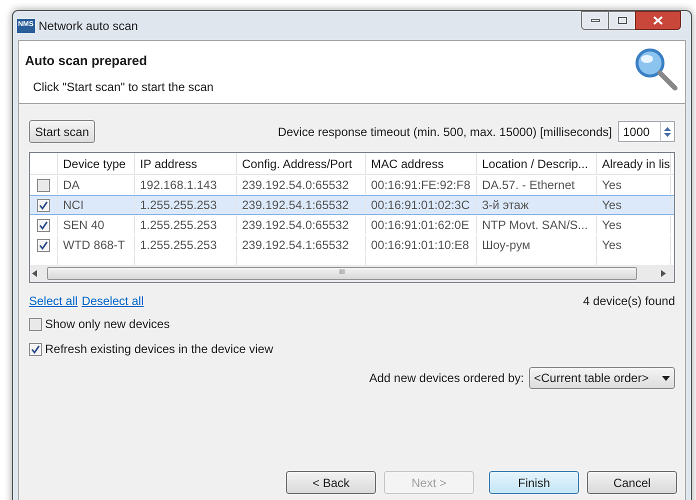  I want to click on link: Select all, so click(53, 301).